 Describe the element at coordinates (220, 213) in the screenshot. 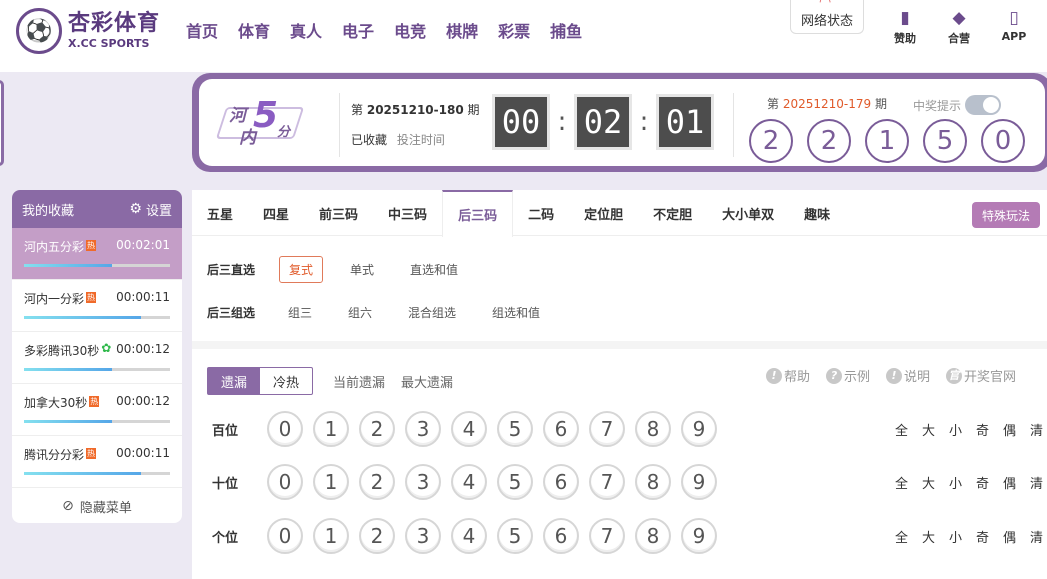

I see `tab-five-star: 五星` at that location.